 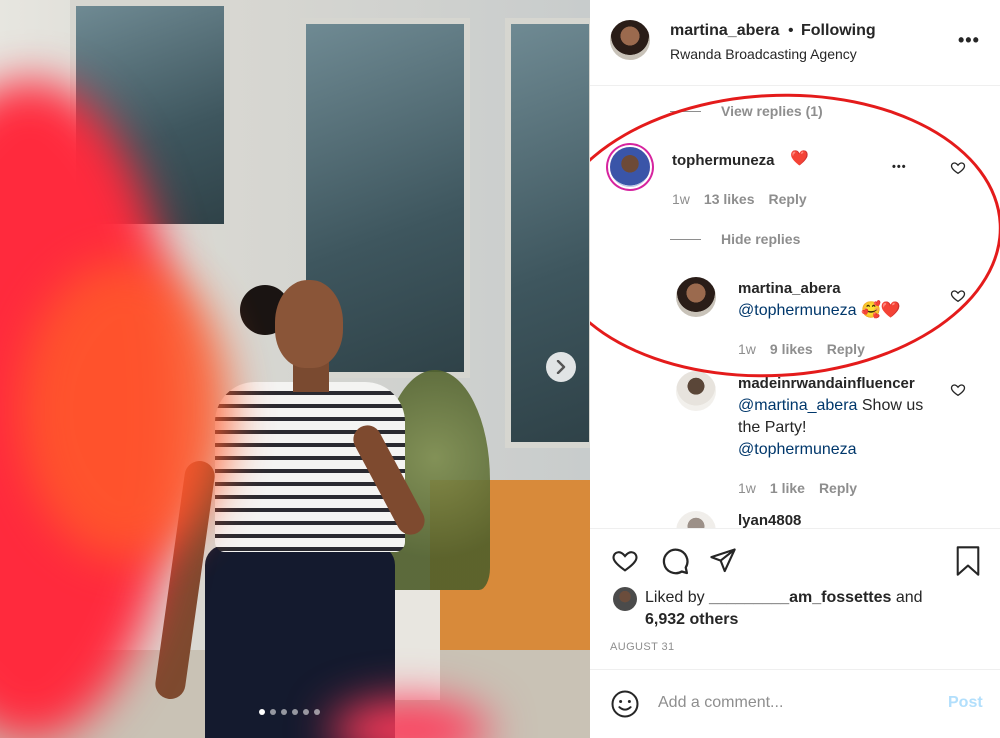 What do you see at coordinates (760, 239) in the screenshot?
I see `hide-replies-button: Hide replies` at bounding box center [760, 239].